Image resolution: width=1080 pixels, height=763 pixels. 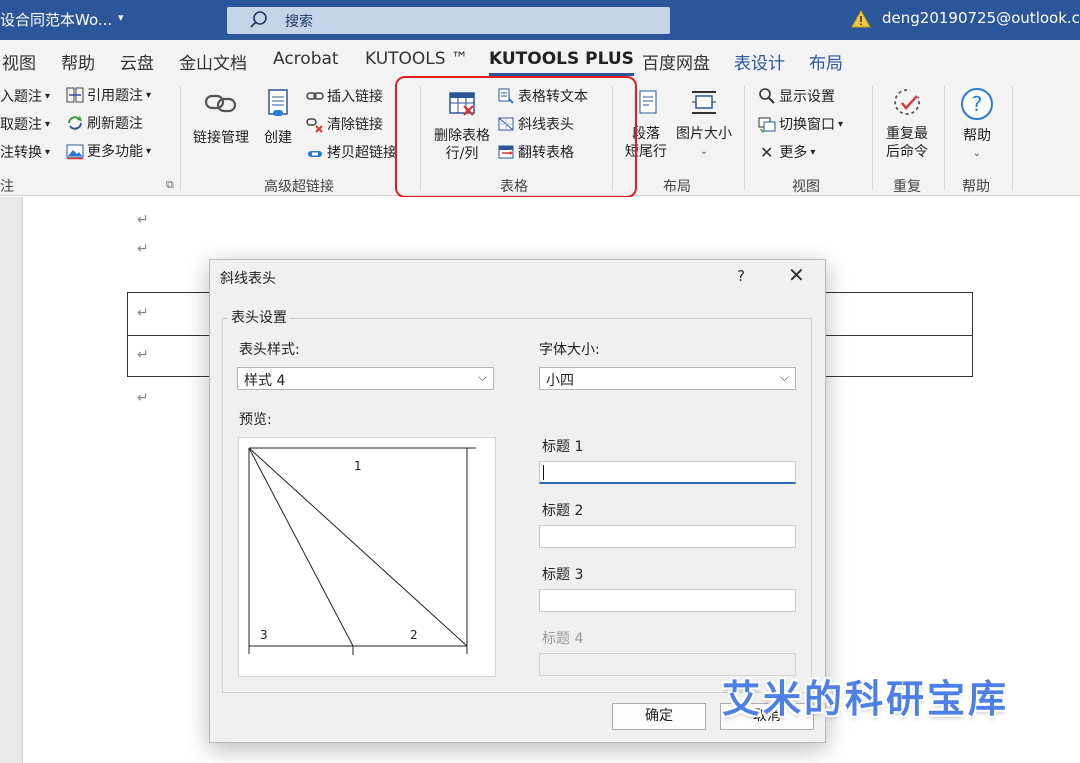 I want to click on picture-size-label: 图片大小, so click(x=704, y=134).